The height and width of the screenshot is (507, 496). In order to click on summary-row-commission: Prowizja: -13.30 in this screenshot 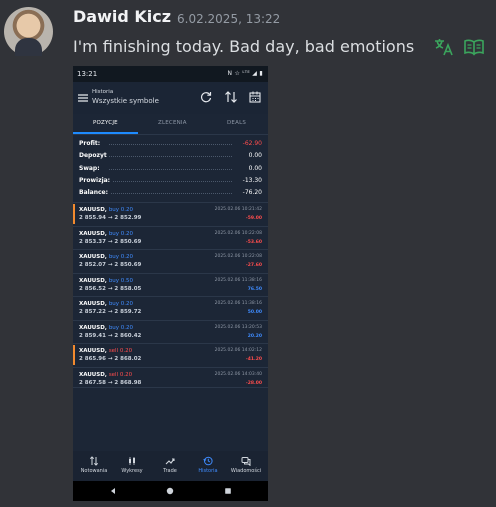, I will do `click(170, 181)`.